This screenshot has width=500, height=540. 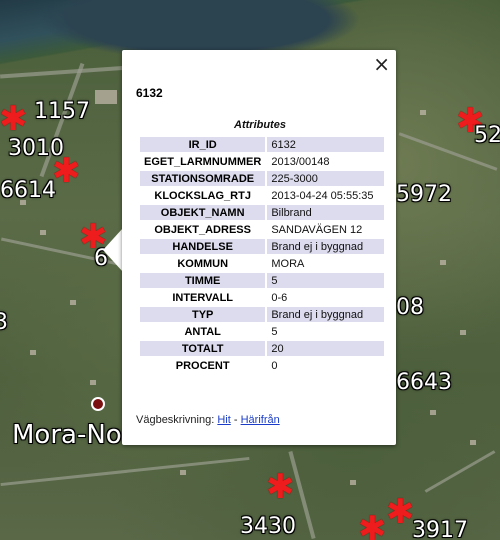 I want to click on attribute-row: KOMMUN MORA, so click(x=262, y=263).